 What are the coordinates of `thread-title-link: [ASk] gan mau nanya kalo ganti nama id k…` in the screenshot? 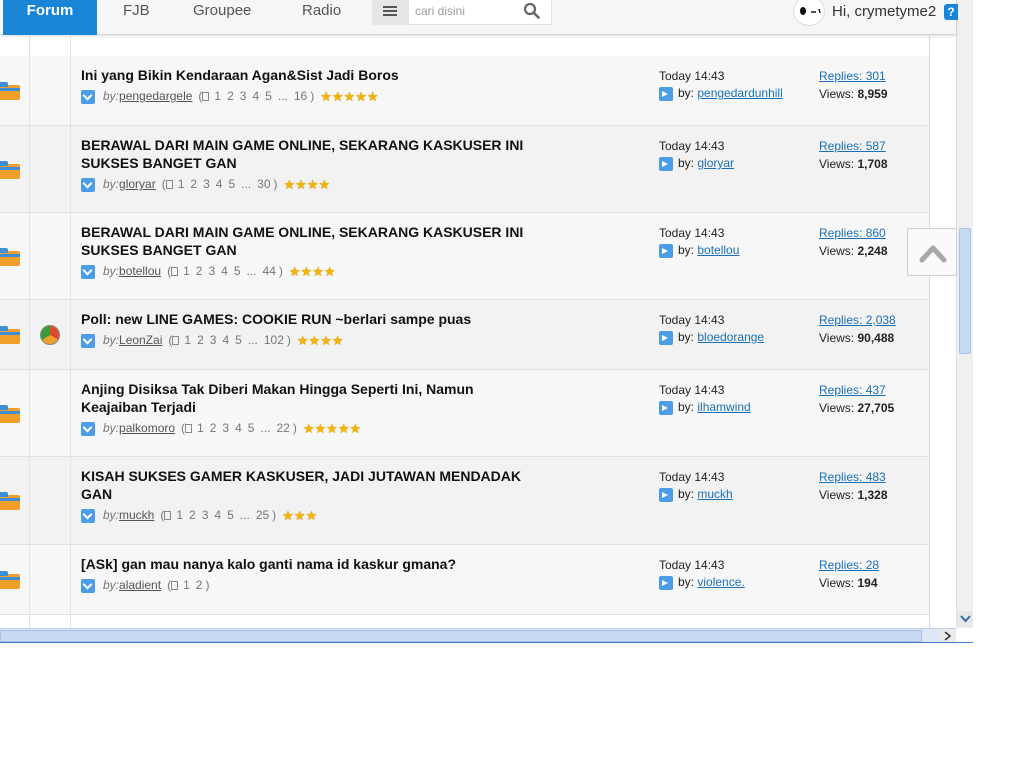 It's located at (306, 564).